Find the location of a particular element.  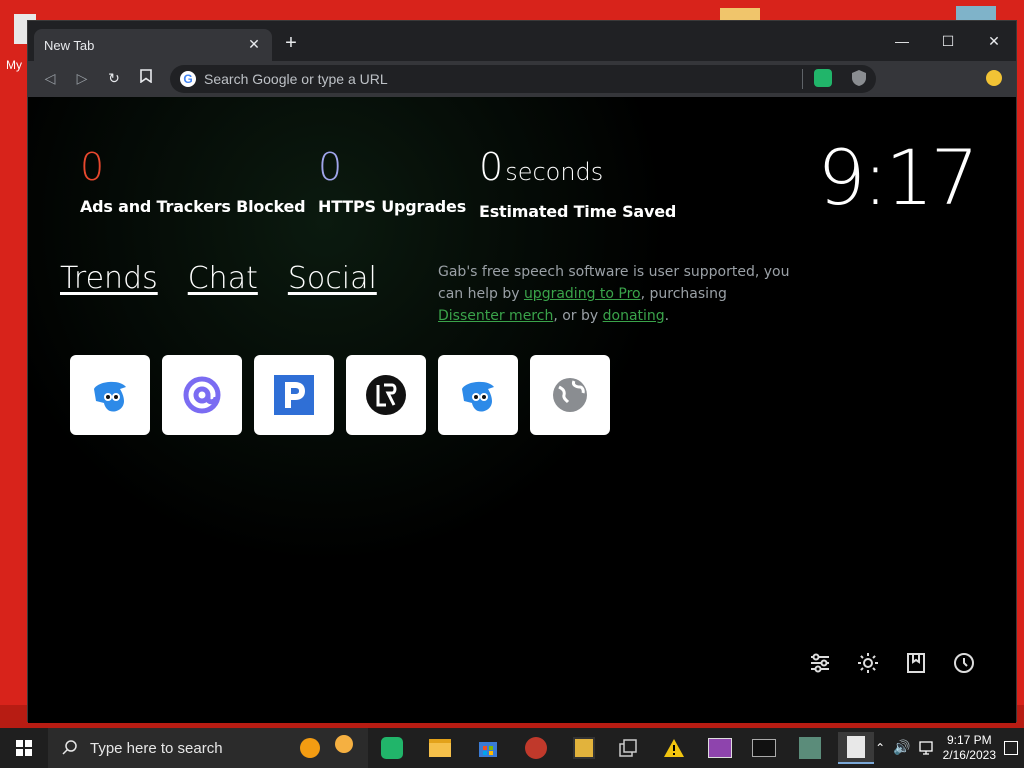

taskbar-devcpp is located at coordinates (536, 748).